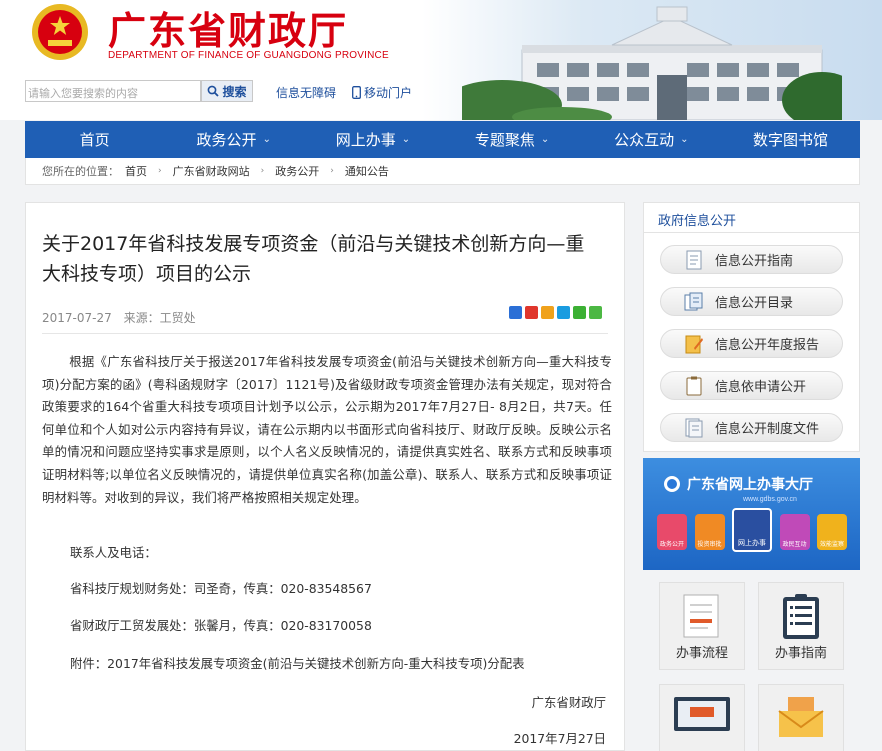 The image size is (882, 751). Describe the element at coordinates (595, 312) in the screenshot. I see `more-share-icon` at that location.